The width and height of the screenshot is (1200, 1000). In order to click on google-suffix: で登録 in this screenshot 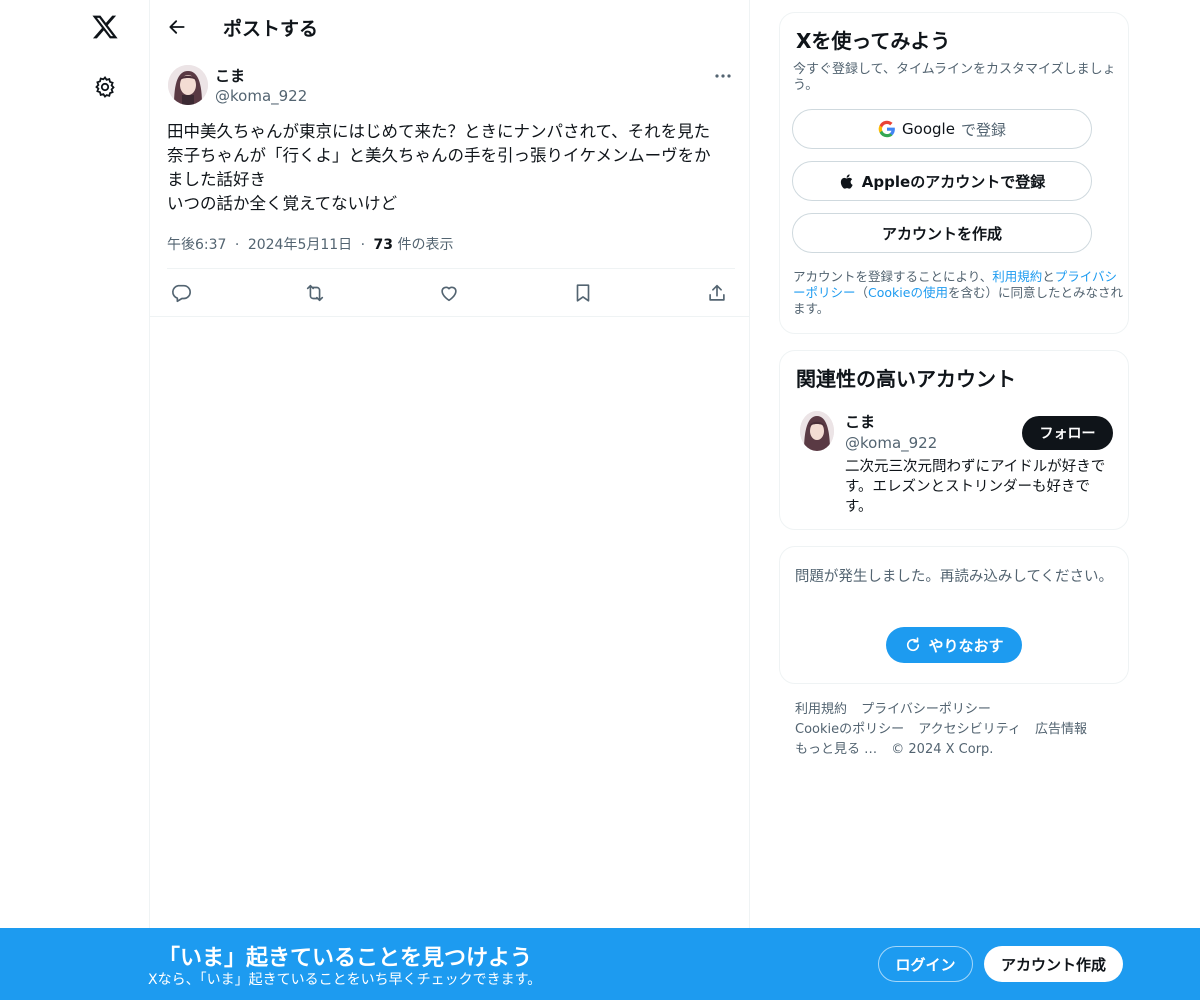, I will do `click(983, 129)`.